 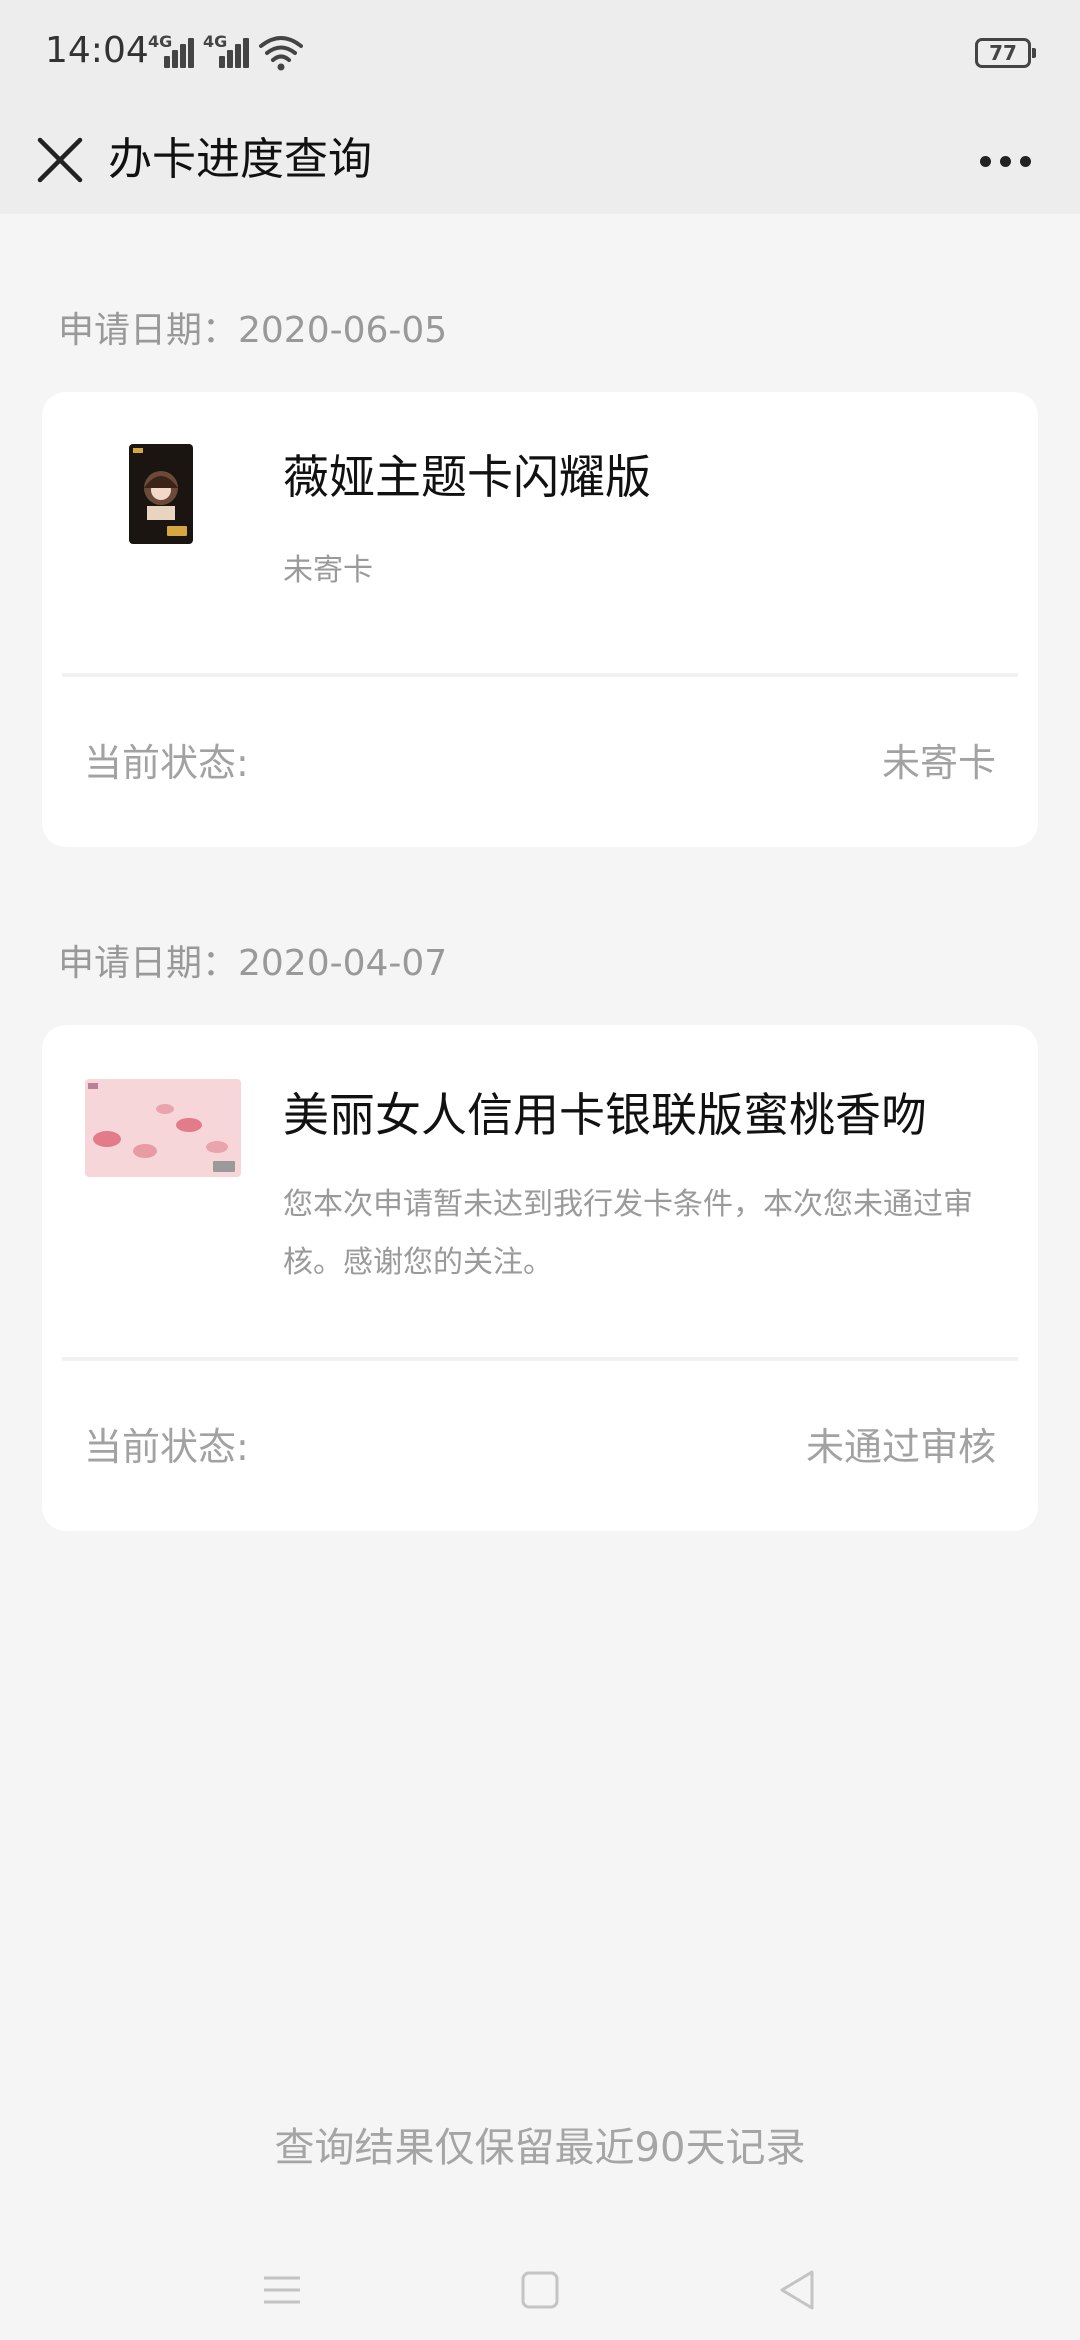 I want to click on close-icon, so click(x=60, y=160).